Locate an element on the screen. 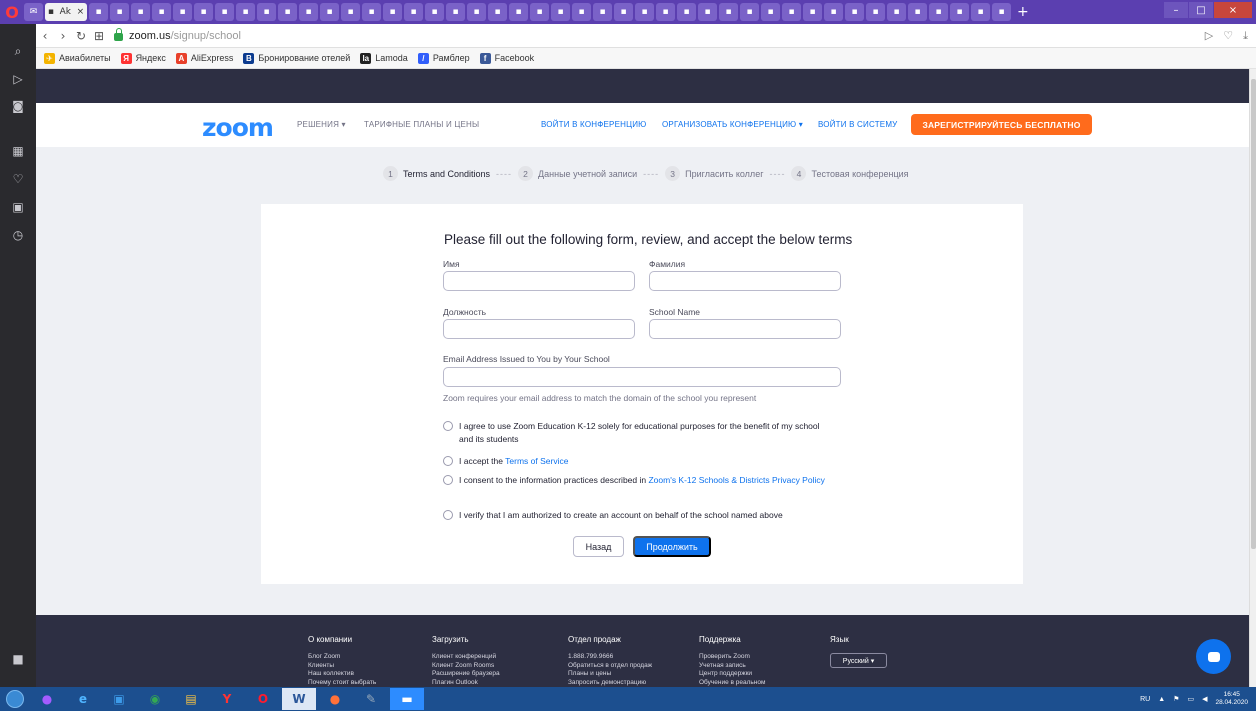  terms-of-service-link: Terms of Service is located at coordinates (536, 461).